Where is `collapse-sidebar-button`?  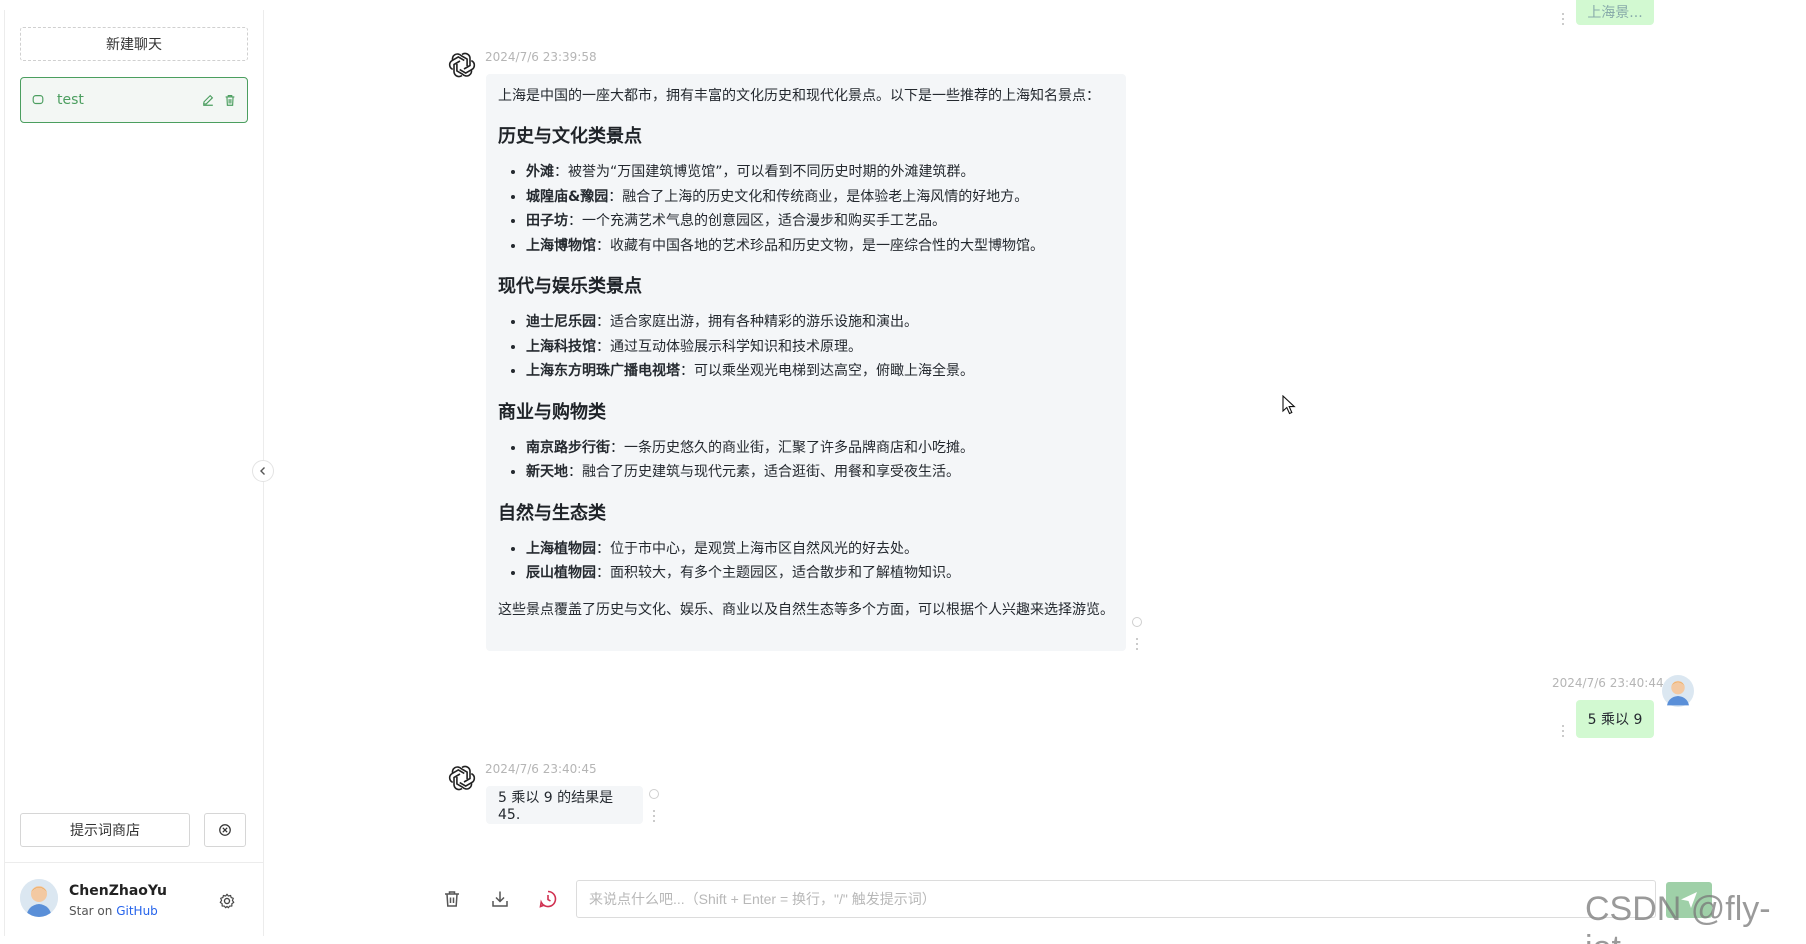
collapse-sidebar-button is located at coordinates (263, 471).